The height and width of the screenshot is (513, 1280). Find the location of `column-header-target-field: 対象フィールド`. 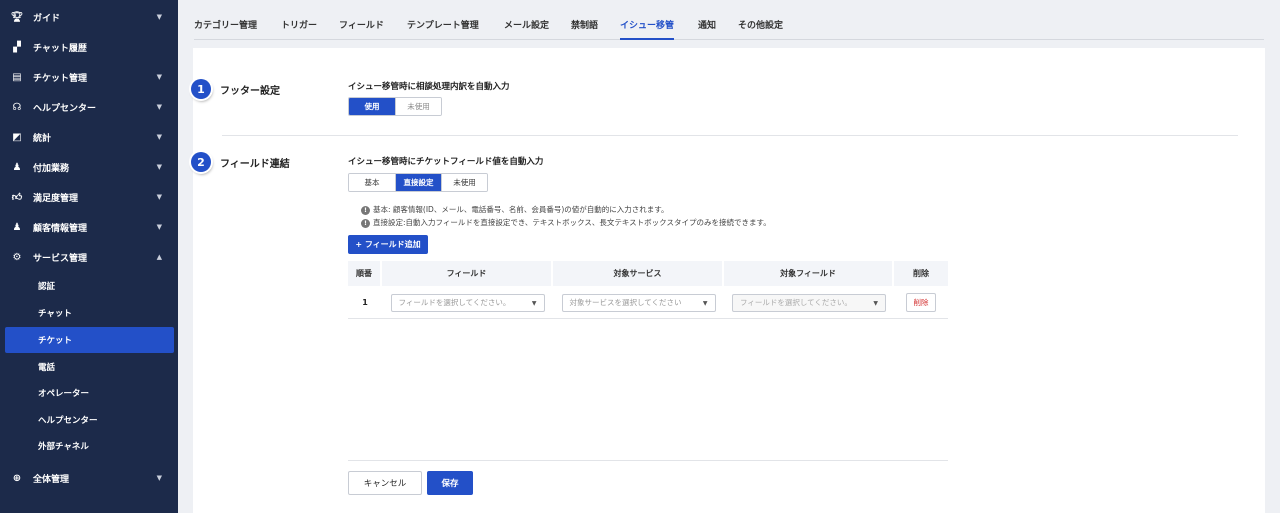

column-header-target-field: 対象フィールド is located at coordinates (809, 273).